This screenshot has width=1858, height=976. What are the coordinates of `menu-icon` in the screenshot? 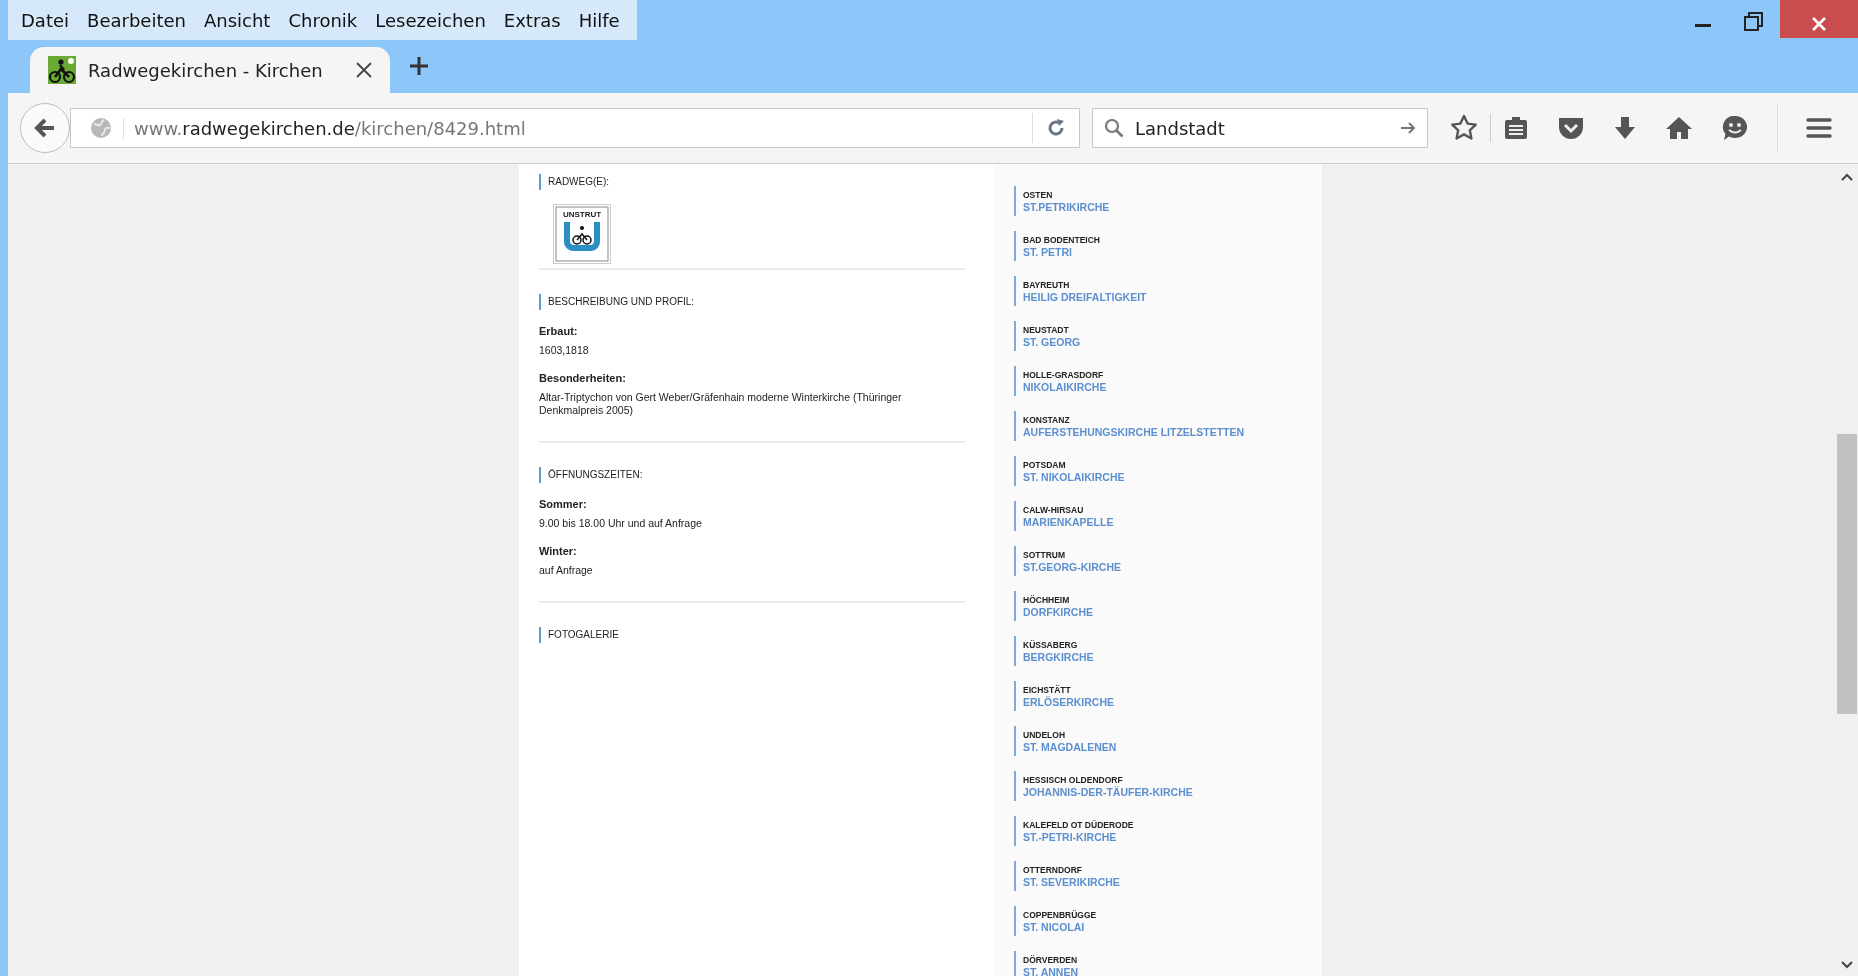 It's located at (1819, 128).